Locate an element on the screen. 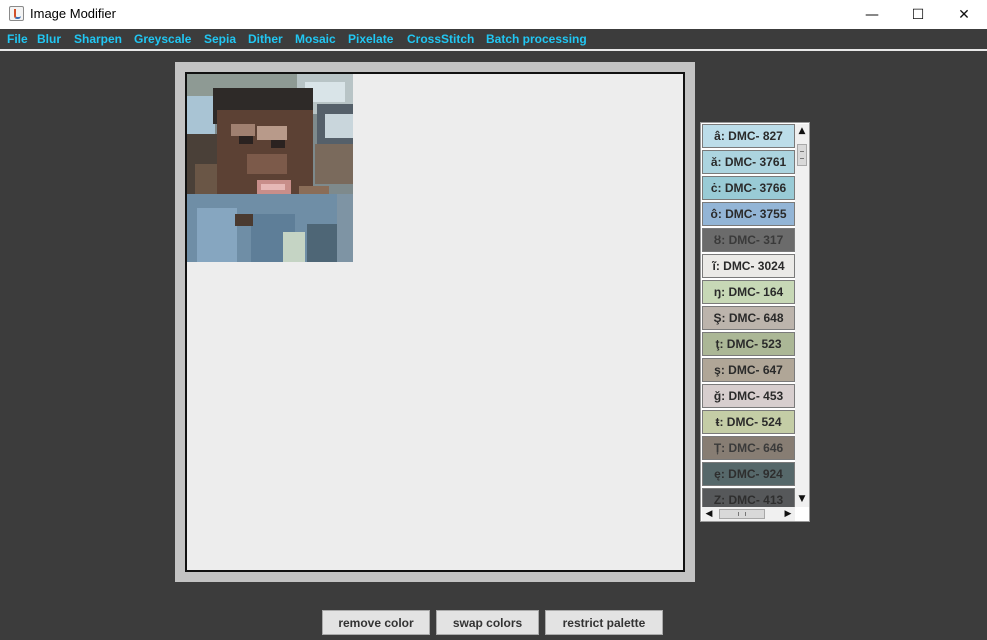 This screenshot has height=640, width=987. vertical-scroll-thumb is located at coordinates (802, 155).